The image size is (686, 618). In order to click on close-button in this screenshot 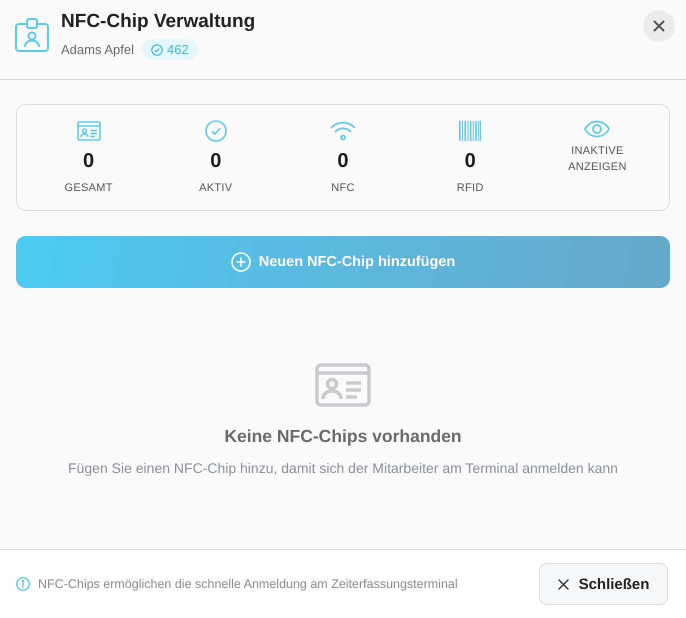, I will do `click(659, 26)`.